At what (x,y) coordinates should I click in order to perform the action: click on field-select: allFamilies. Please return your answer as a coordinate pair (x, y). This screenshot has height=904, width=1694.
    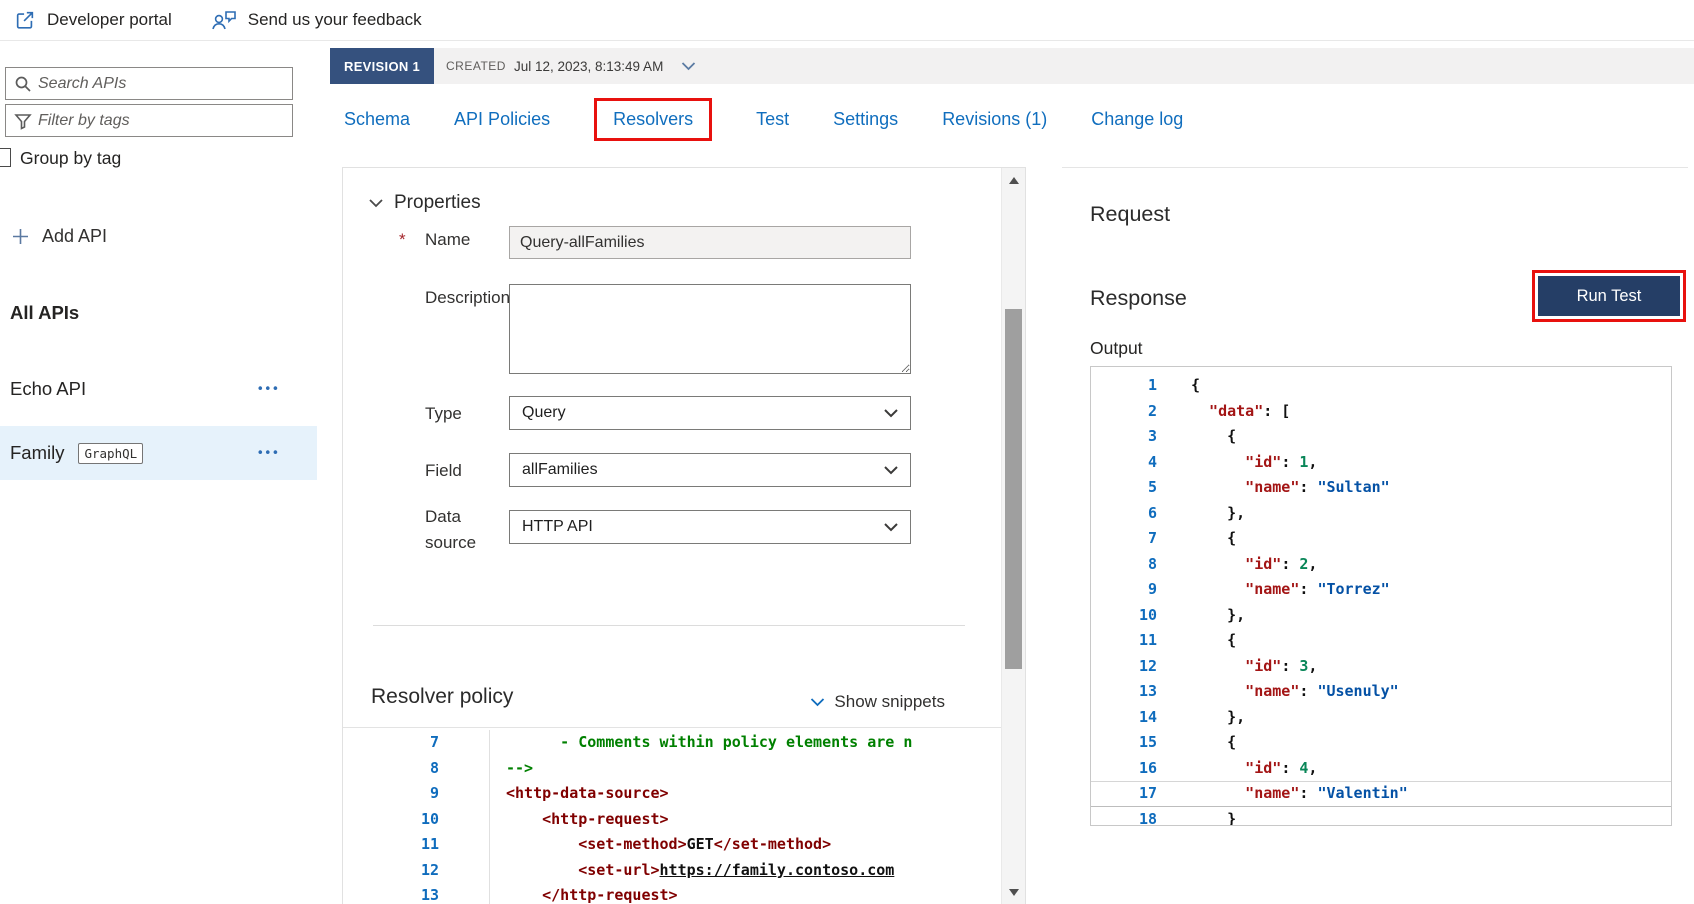
    Looking at the image, I should click on (710, 470).